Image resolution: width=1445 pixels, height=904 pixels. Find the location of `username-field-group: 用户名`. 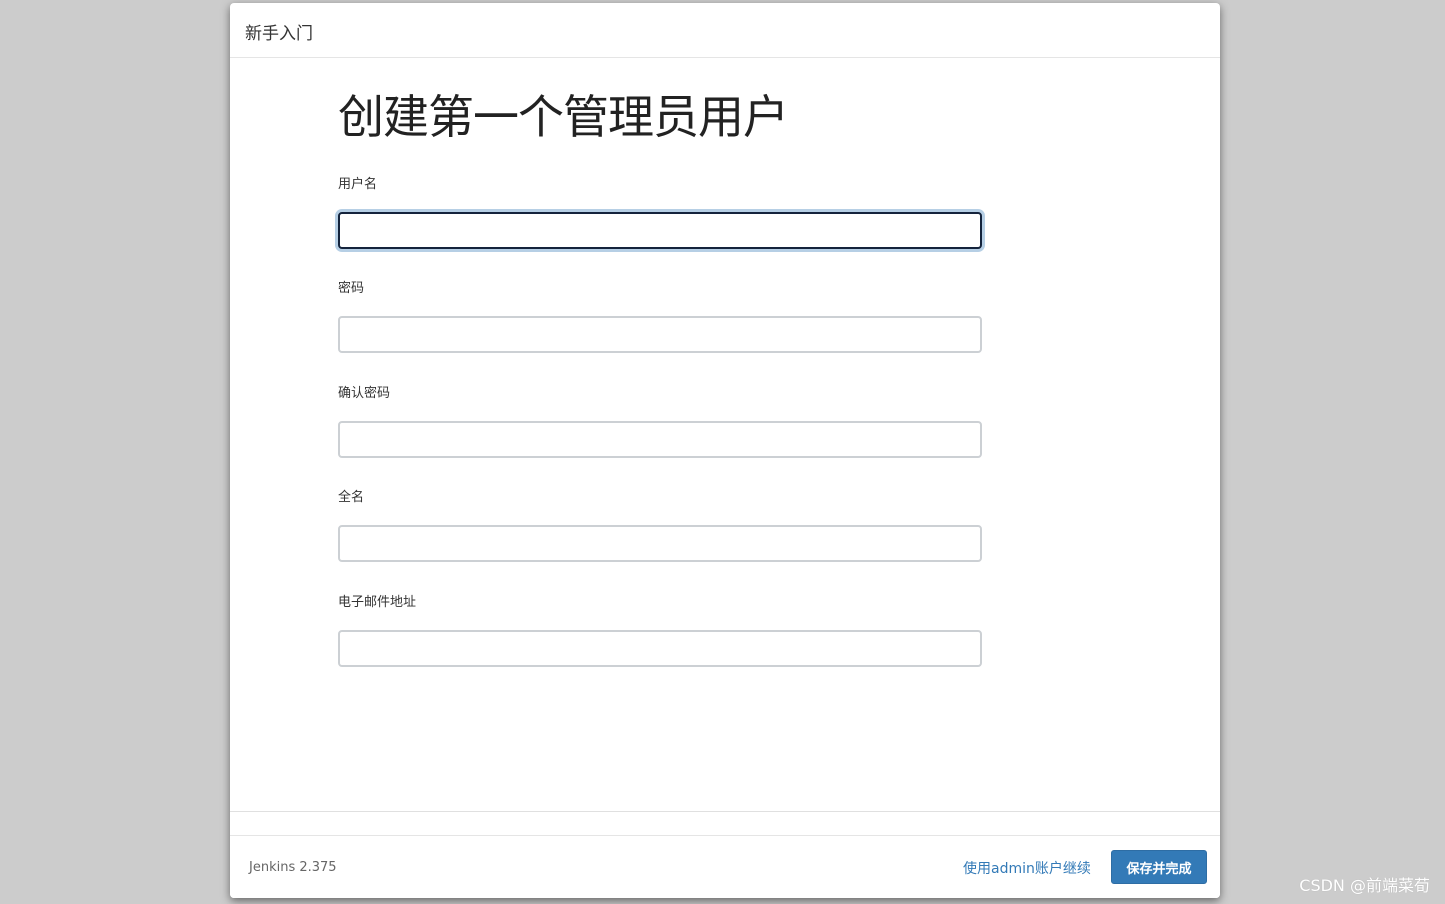

username-field-group: 用户名 is located at coordinates (660, 212).